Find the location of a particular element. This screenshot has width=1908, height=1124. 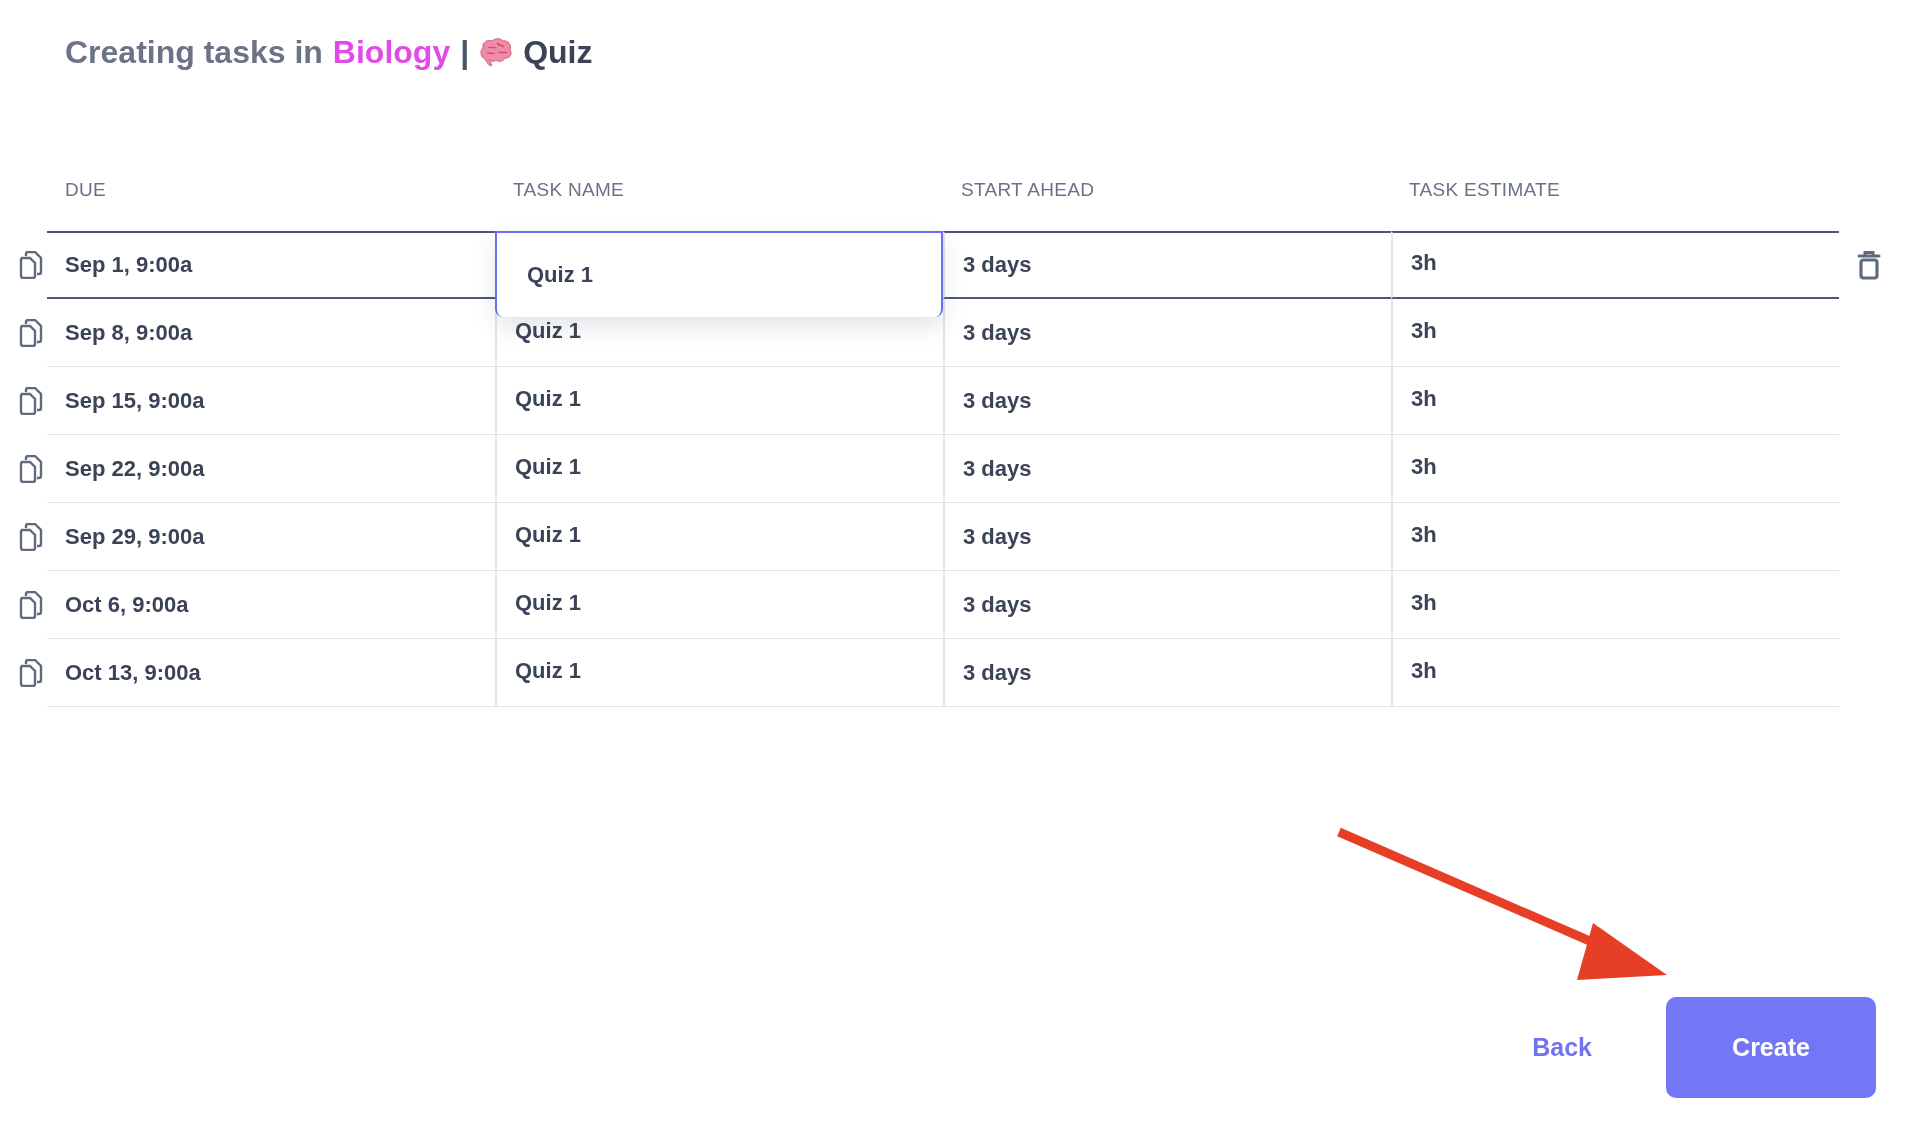

task-type: Quiz is located at coordinates (558, 52).